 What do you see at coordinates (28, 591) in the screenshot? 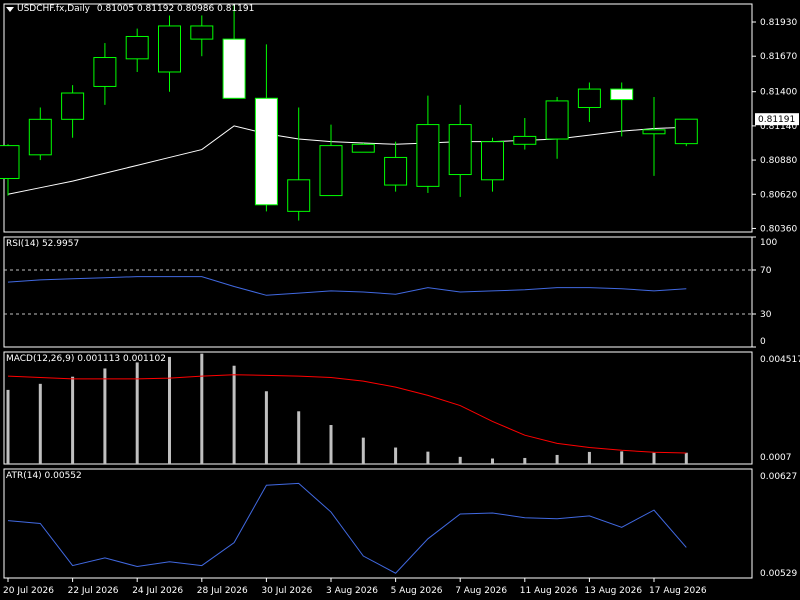
I see `time-axis-label: 20 Jul 2026` at bounding box center [28, 591].